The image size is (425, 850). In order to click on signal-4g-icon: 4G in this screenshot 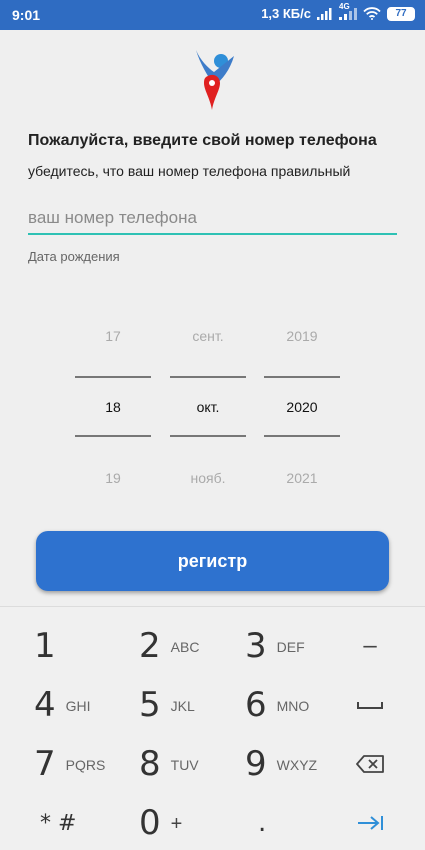, I will do `click(348, 11)`.